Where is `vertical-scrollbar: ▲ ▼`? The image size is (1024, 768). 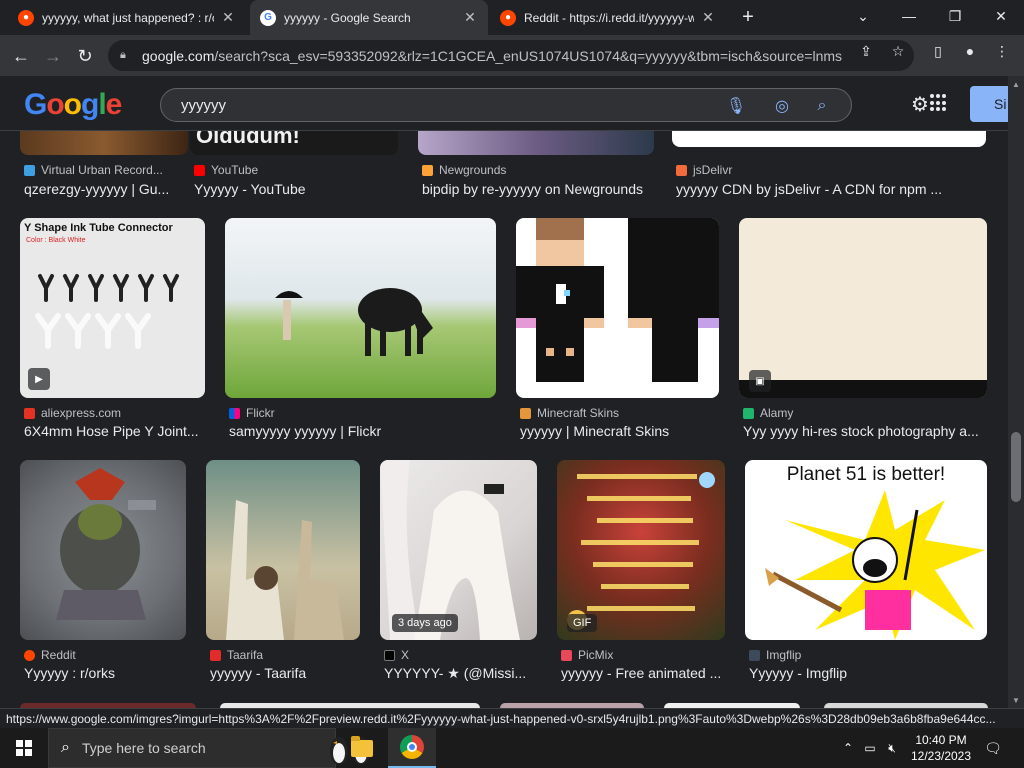 vertical-scrollbar: ▲ ▼ is located at coordinates (1016, 392).